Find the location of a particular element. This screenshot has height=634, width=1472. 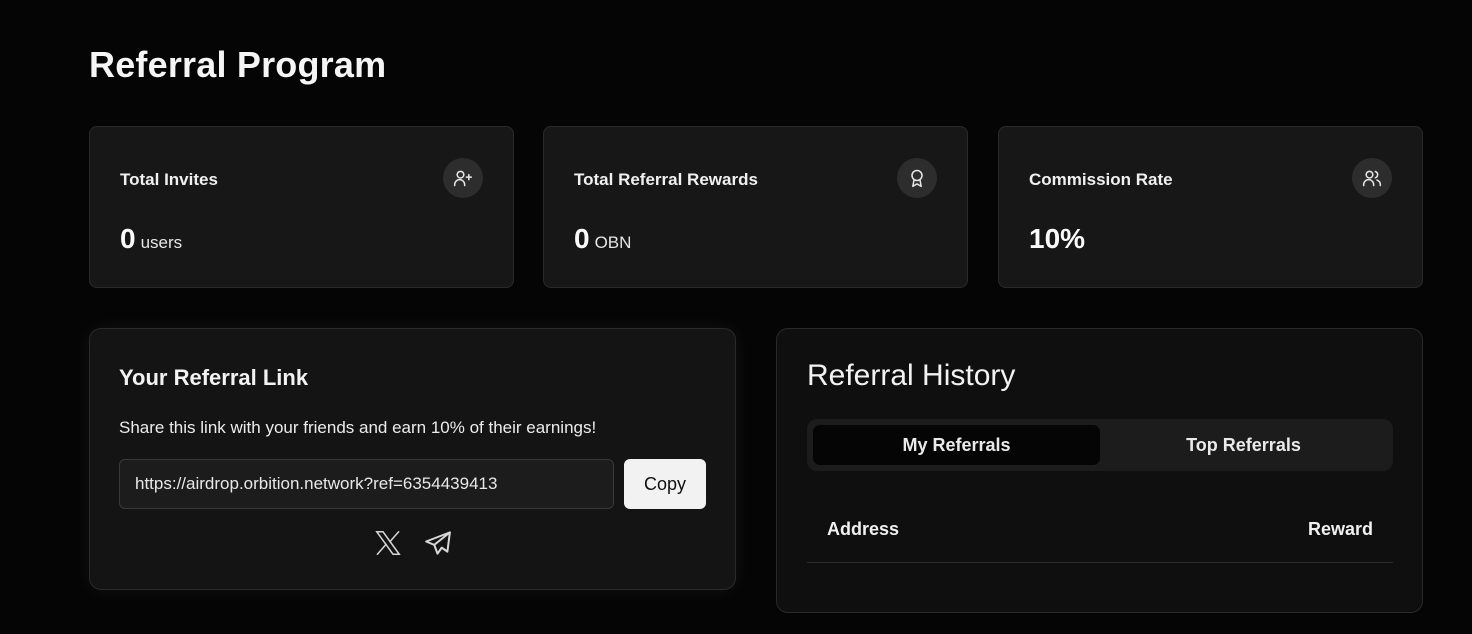

stat-card-commission-rate: Commission Rate 10% is located at coordinates (1210, 207).